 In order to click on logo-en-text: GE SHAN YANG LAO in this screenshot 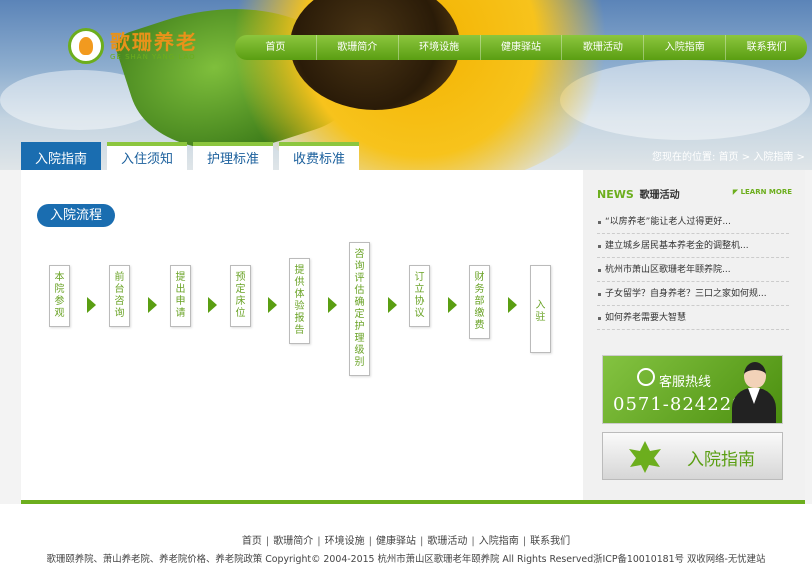, I will do `click(153, 57)`.